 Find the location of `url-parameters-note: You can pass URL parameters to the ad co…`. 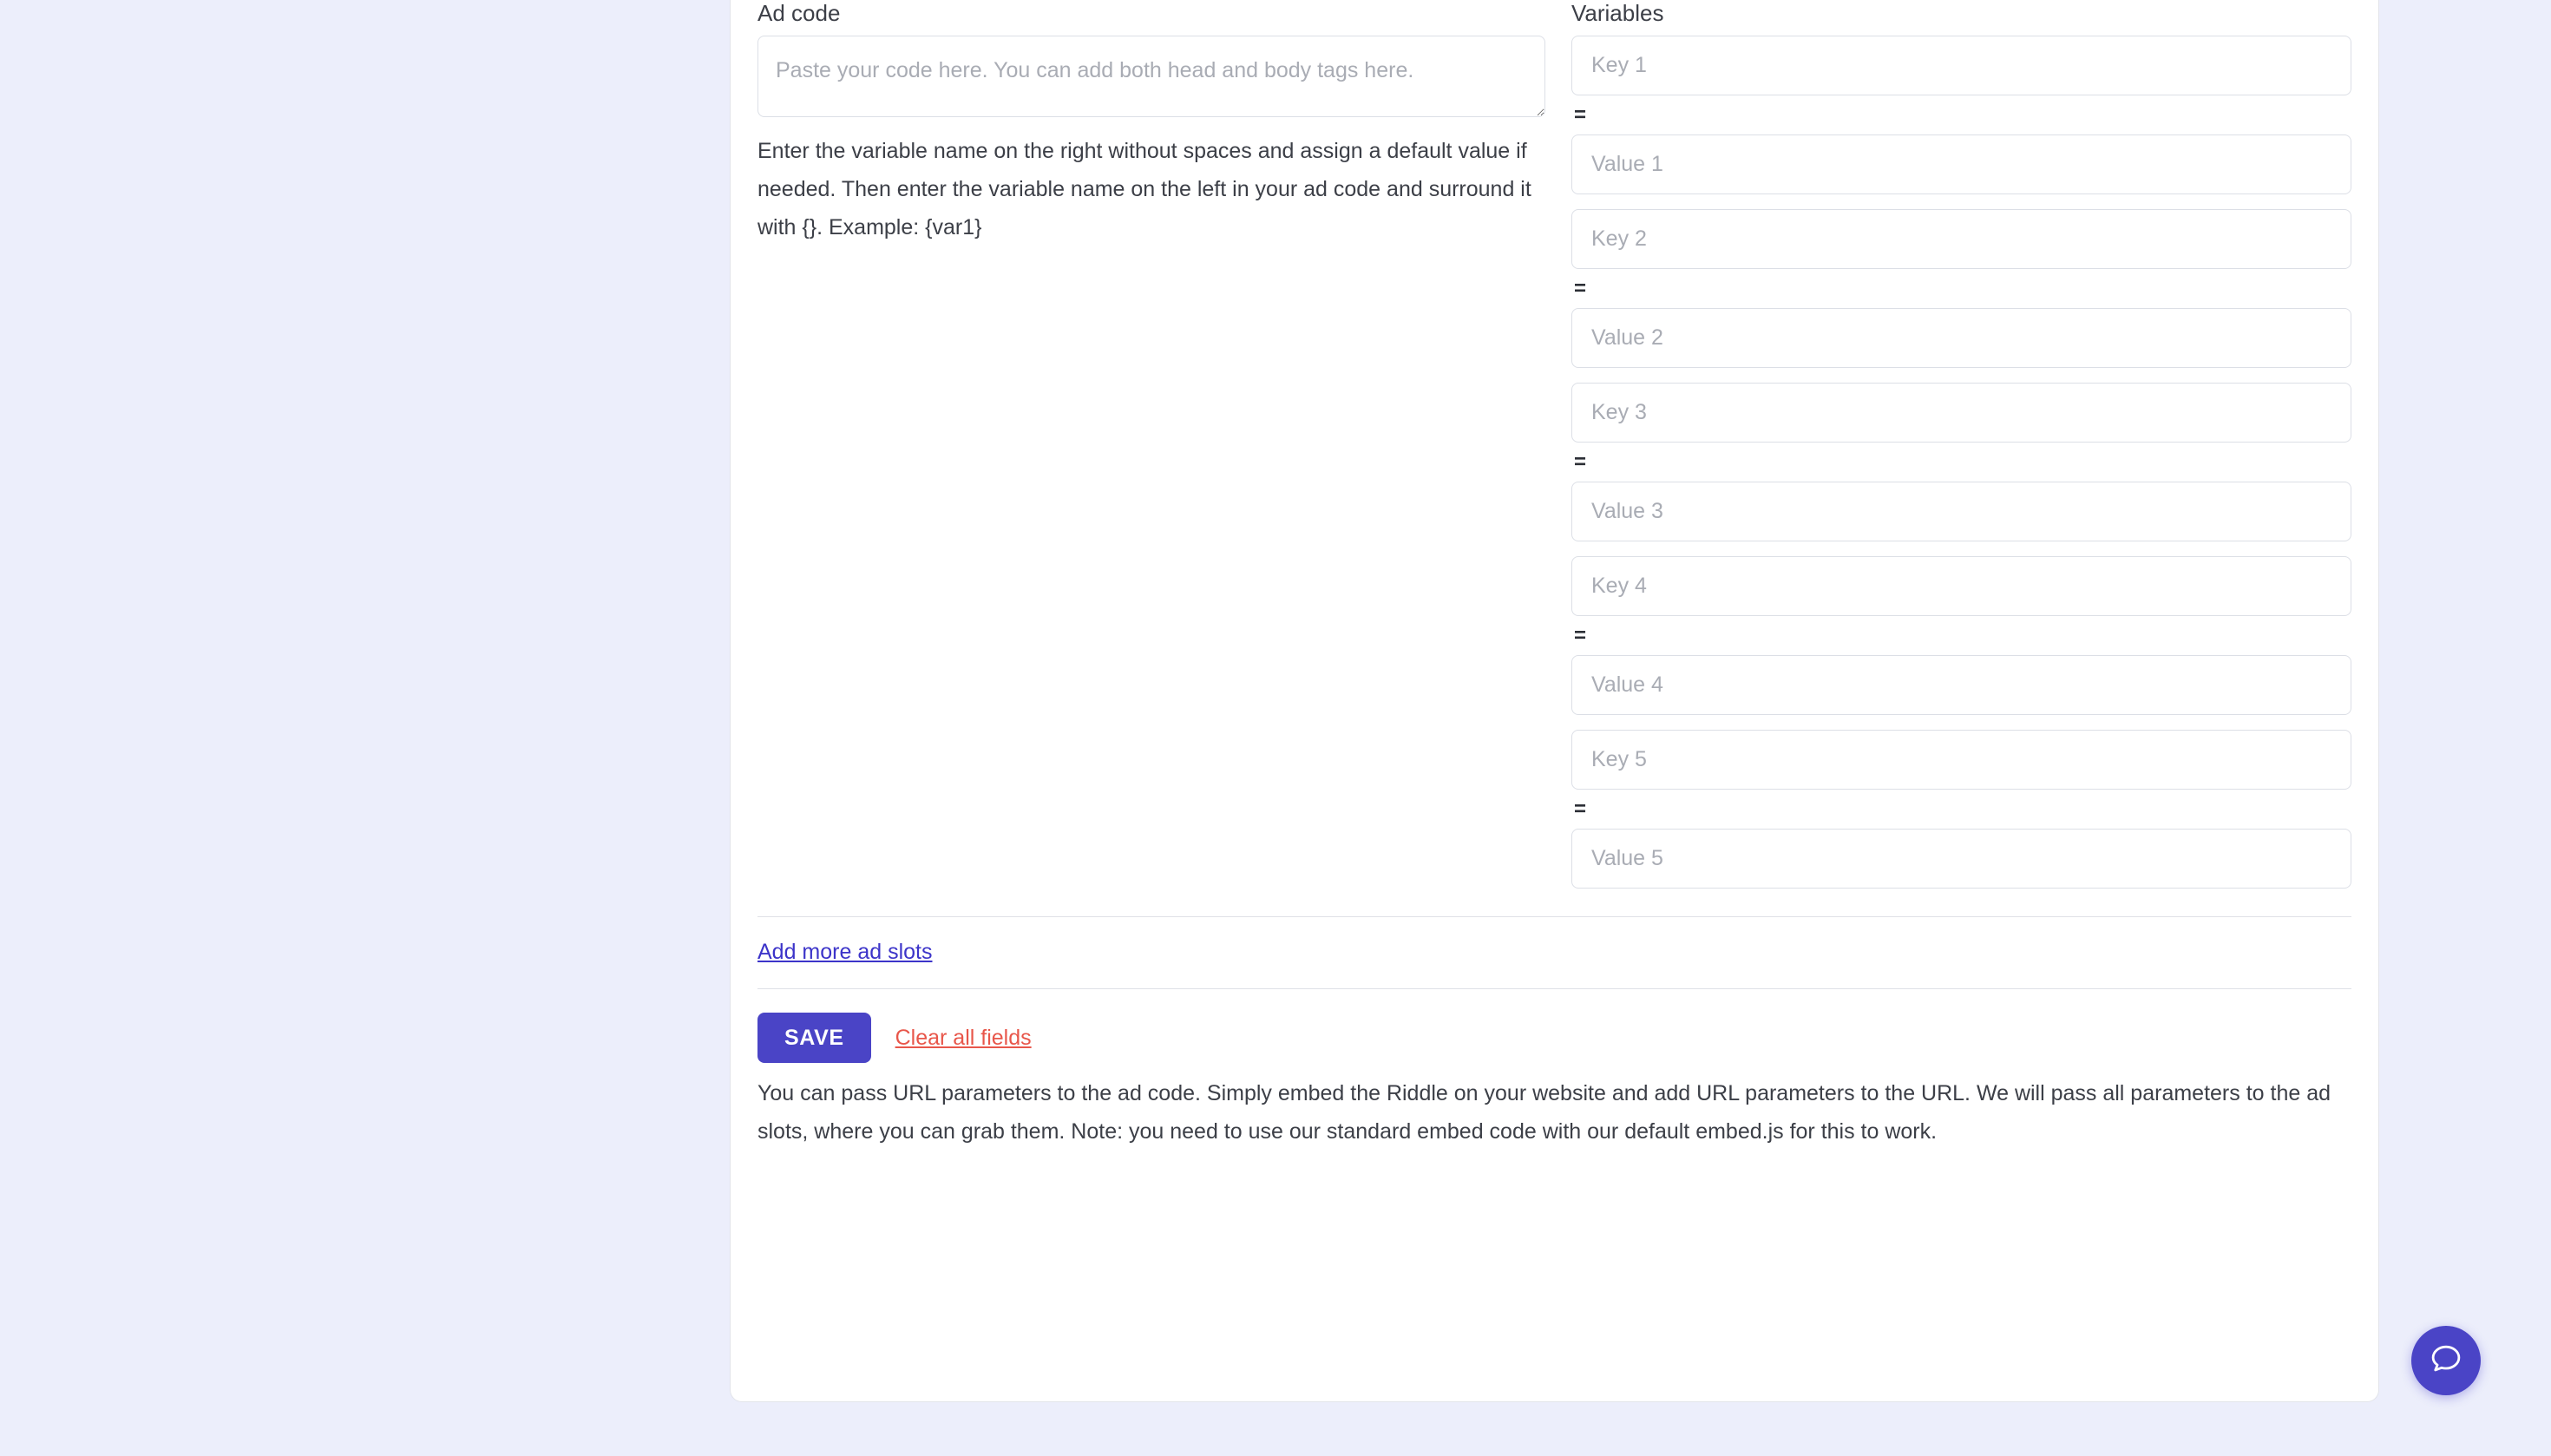

url-parameters-note: You can pass URL parameters to the ad co… is located at coordinates (1544, 1112).